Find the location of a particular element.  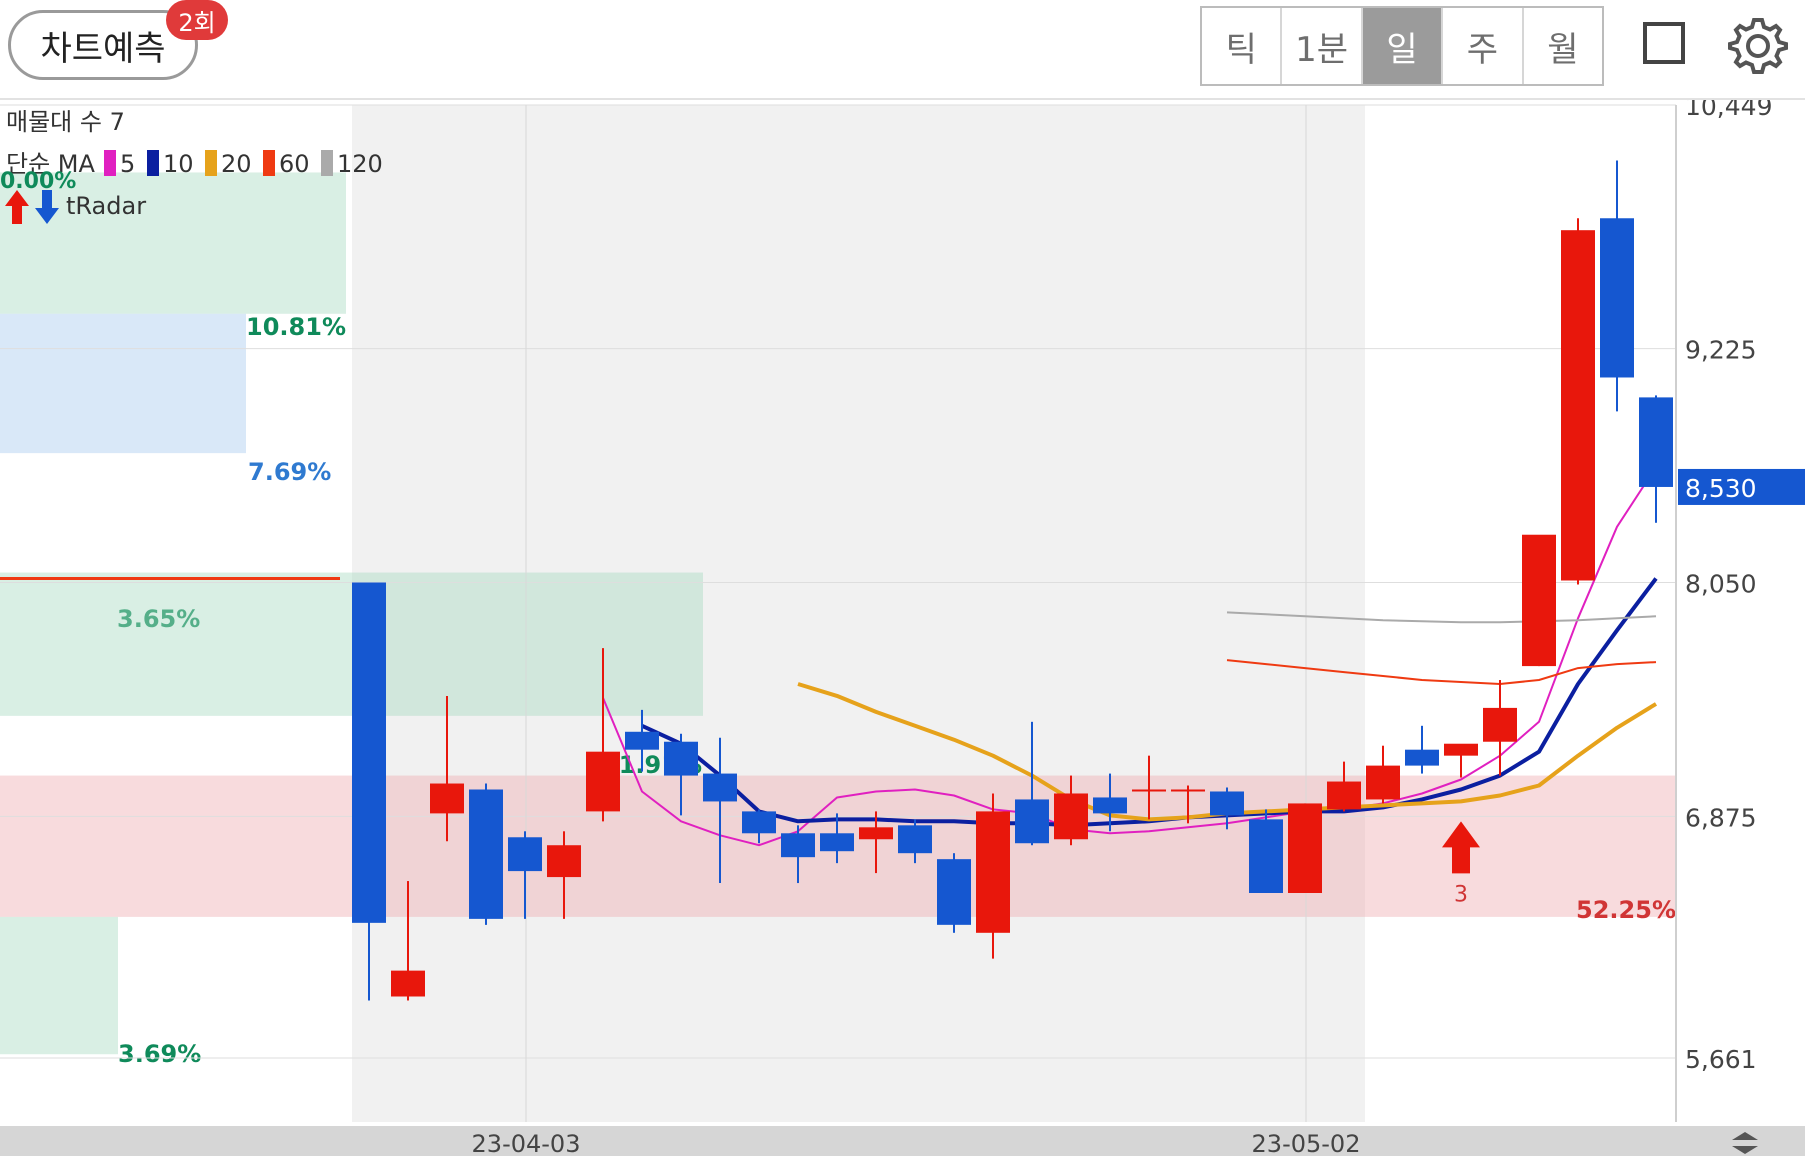

current-price-label: 8,530 is located at coordinates (1721, 488).